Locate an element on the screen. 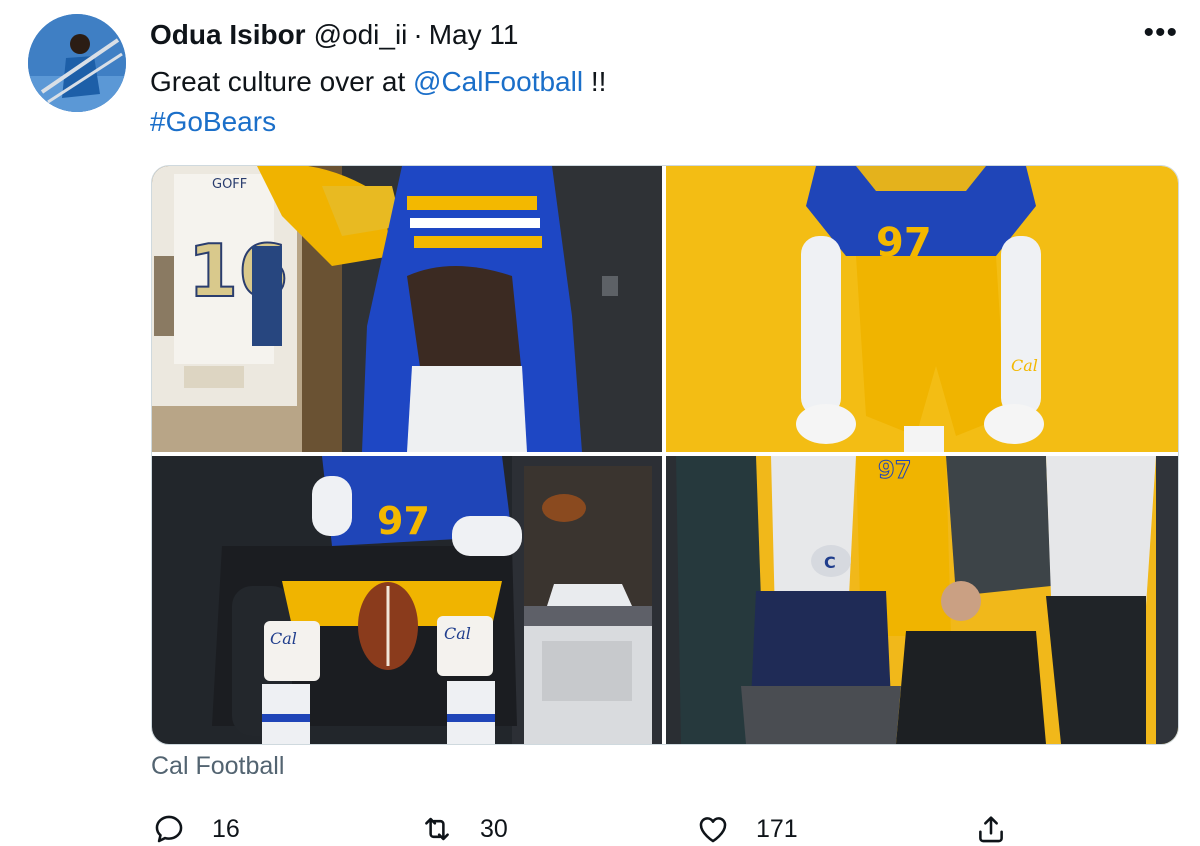 The height and width of the screenshot is (846, 1200). jersey-nameplate: GOFF is located at coordinates (229, 184).